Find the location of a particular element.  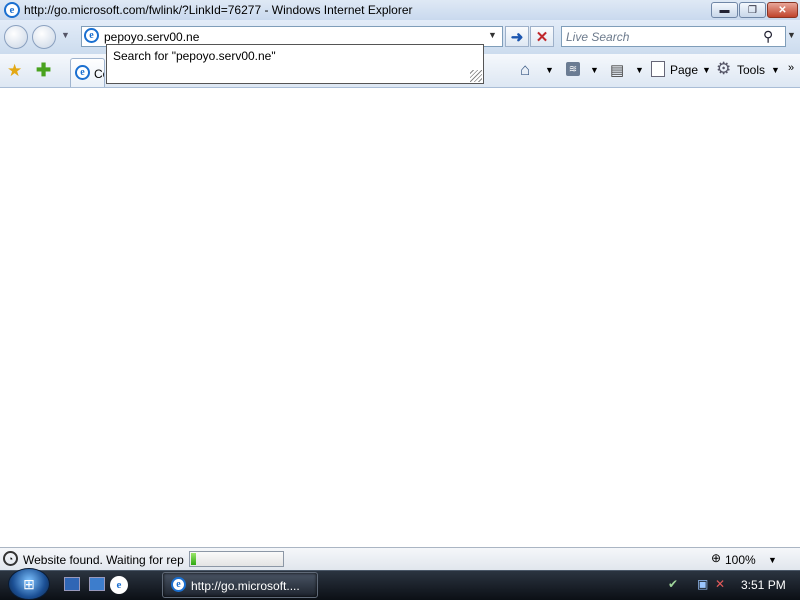

start-button: ⊞ is located at coordinates (29, 584).